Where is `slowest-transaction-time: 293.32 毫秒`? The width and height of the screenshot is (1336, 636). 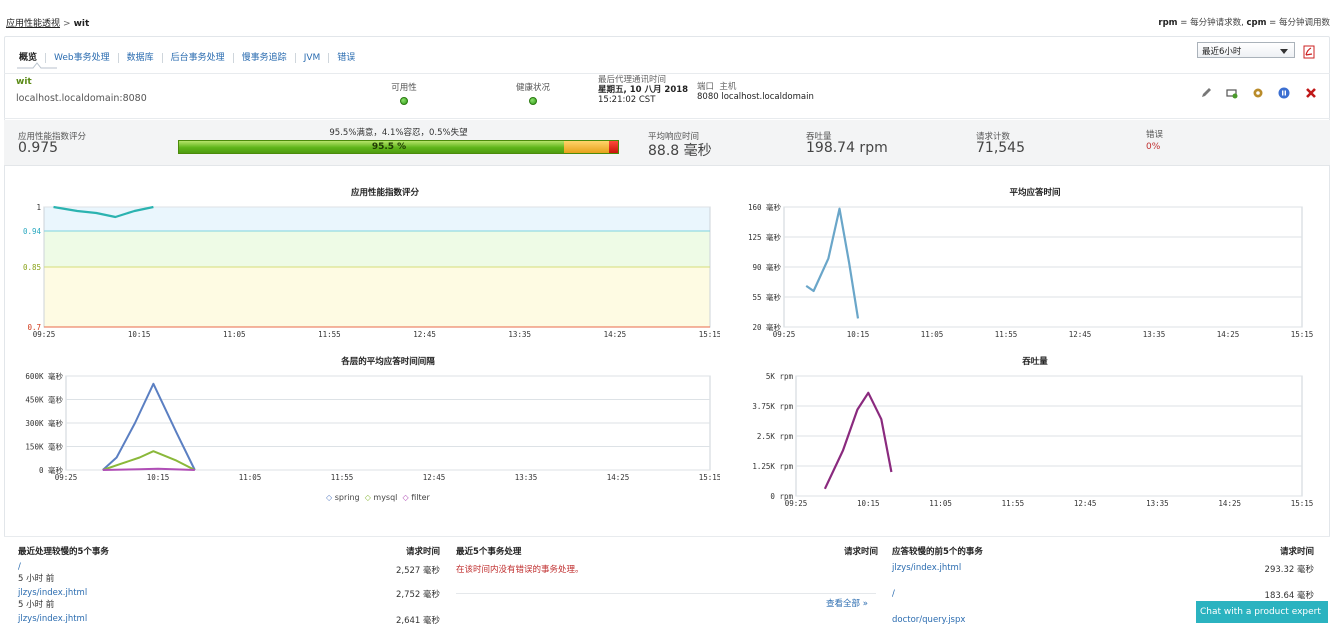
slowest-transaction-time: 293.32 毫秒 is located at coordinates (1289, 570).